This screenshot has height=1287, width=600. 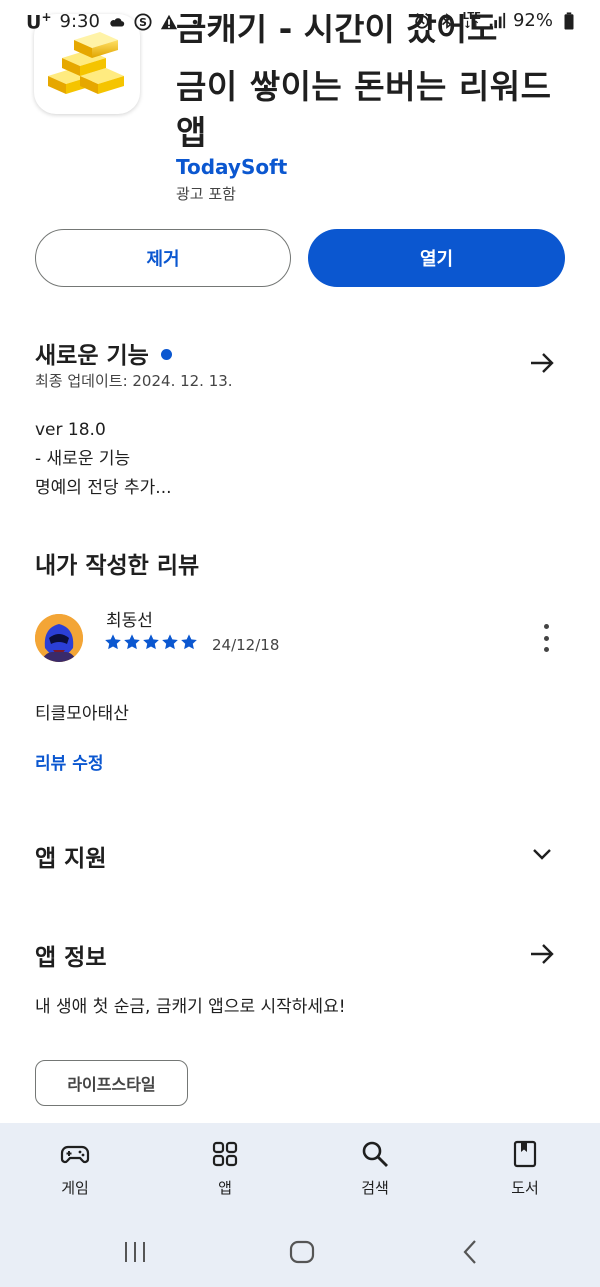 I want to click on svg-text: S, so click(x=143, y=22).